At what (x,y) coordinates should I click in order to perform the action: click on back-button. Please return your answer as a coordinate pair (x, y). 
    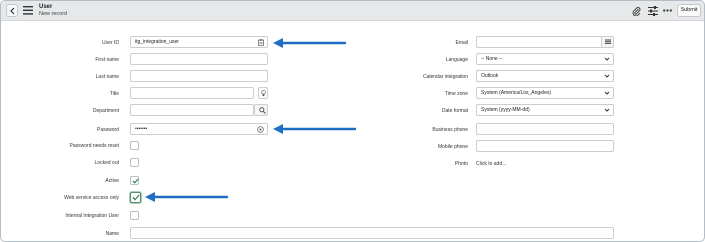
    Looking at the image, I should click on (12, 10).